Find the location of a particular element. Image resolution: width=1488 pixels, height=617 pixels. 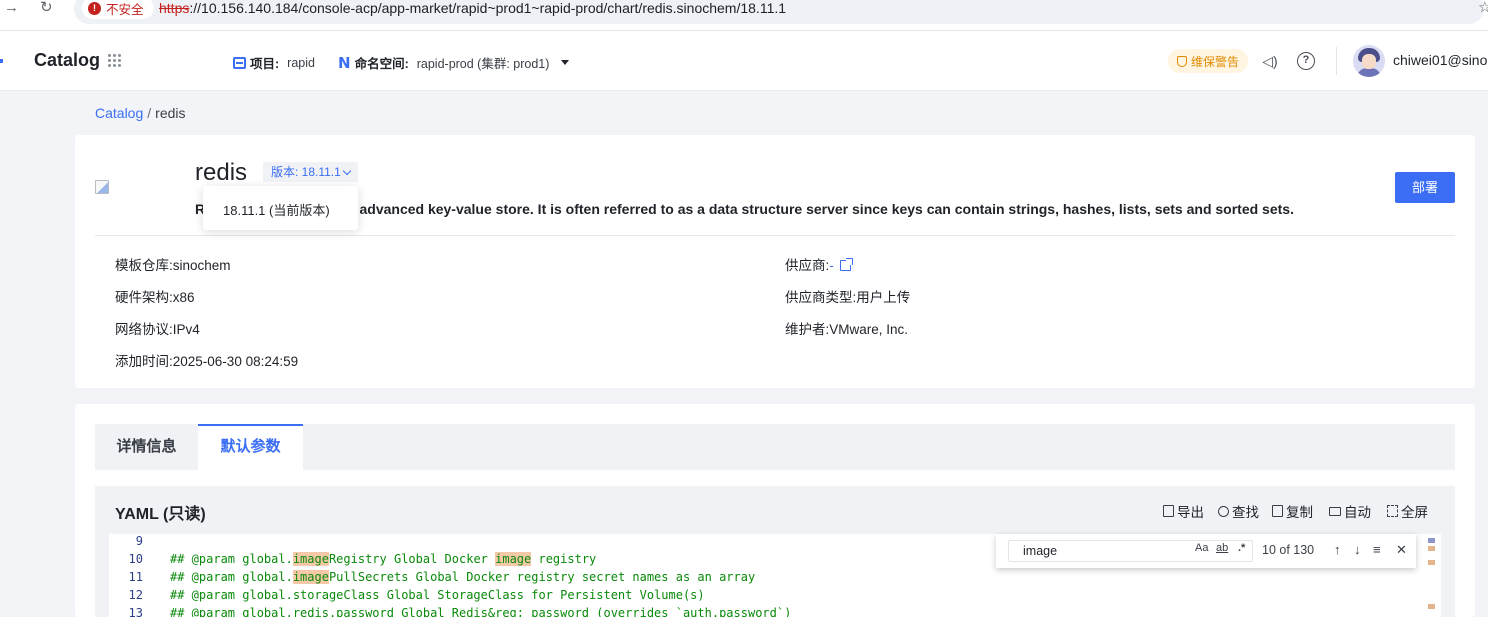

copy-button: 复制 is located at coordinates (1292, 511).